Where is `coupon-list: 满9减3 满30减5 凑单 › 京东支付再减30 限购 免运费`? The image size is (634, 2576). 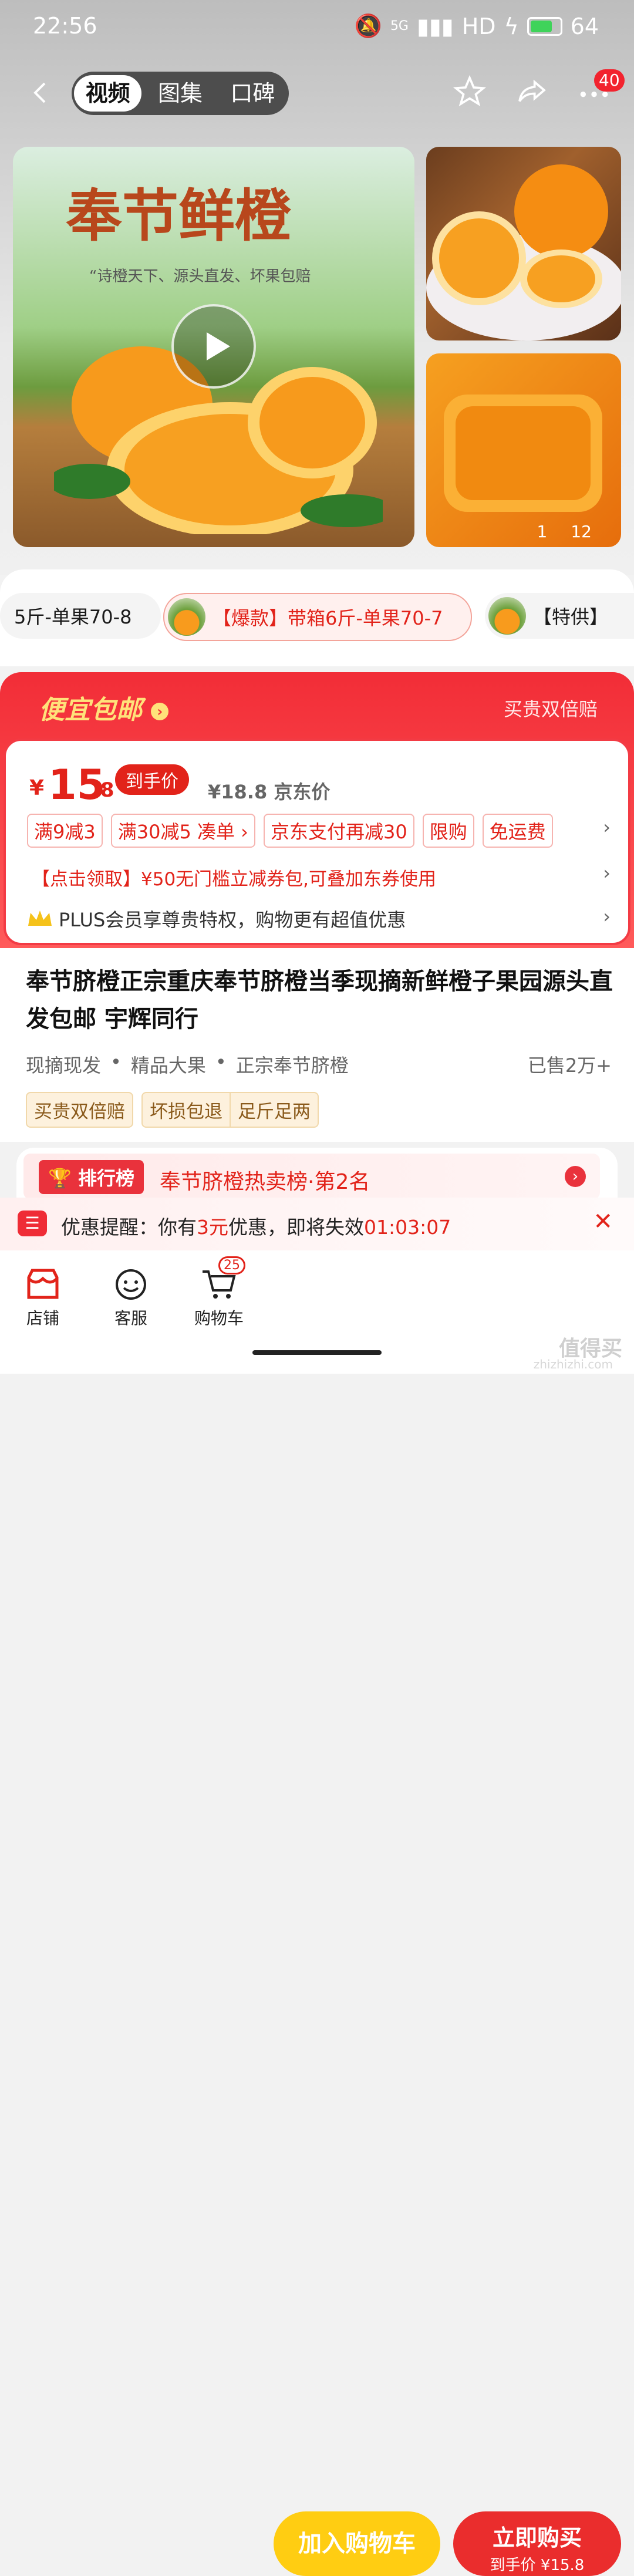 coupon-list: 满9减3 满30减5 凑单 › 京东支付再减30 限购 免运费 is located at coordinates (290, 831).